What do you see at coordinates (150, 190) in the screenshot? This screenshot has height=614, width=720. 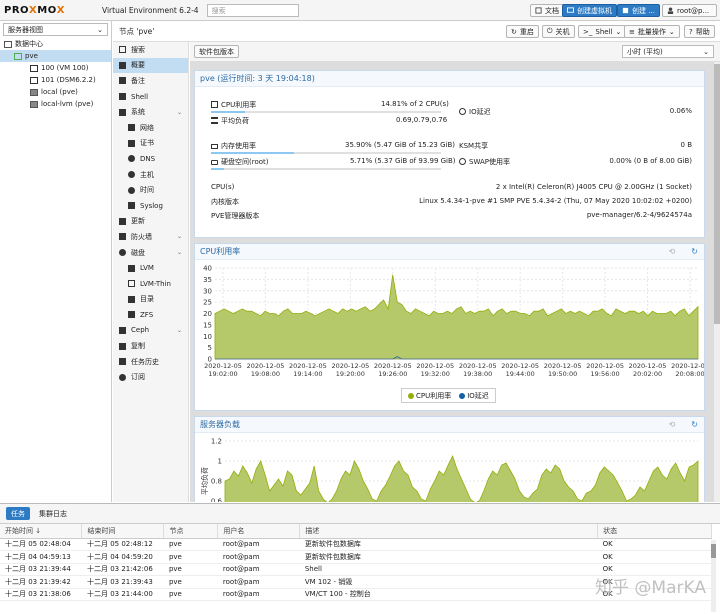 I see `menu-item: 时间` at bounding box center [150, 190].